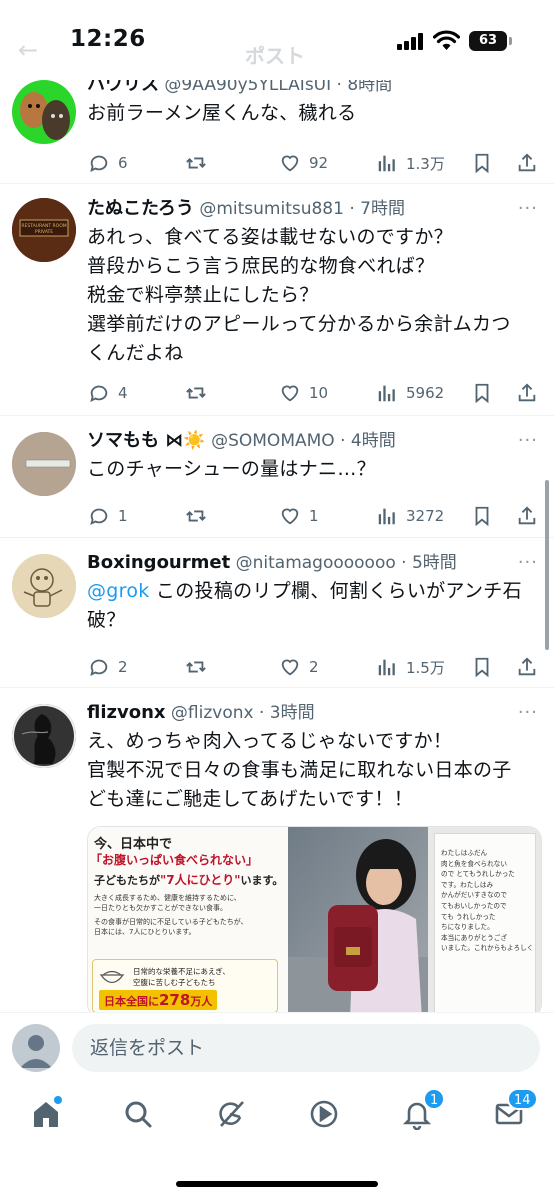 This screenshot has width=554, height=1200. I want to click on home-tab, so click(48, 1115).